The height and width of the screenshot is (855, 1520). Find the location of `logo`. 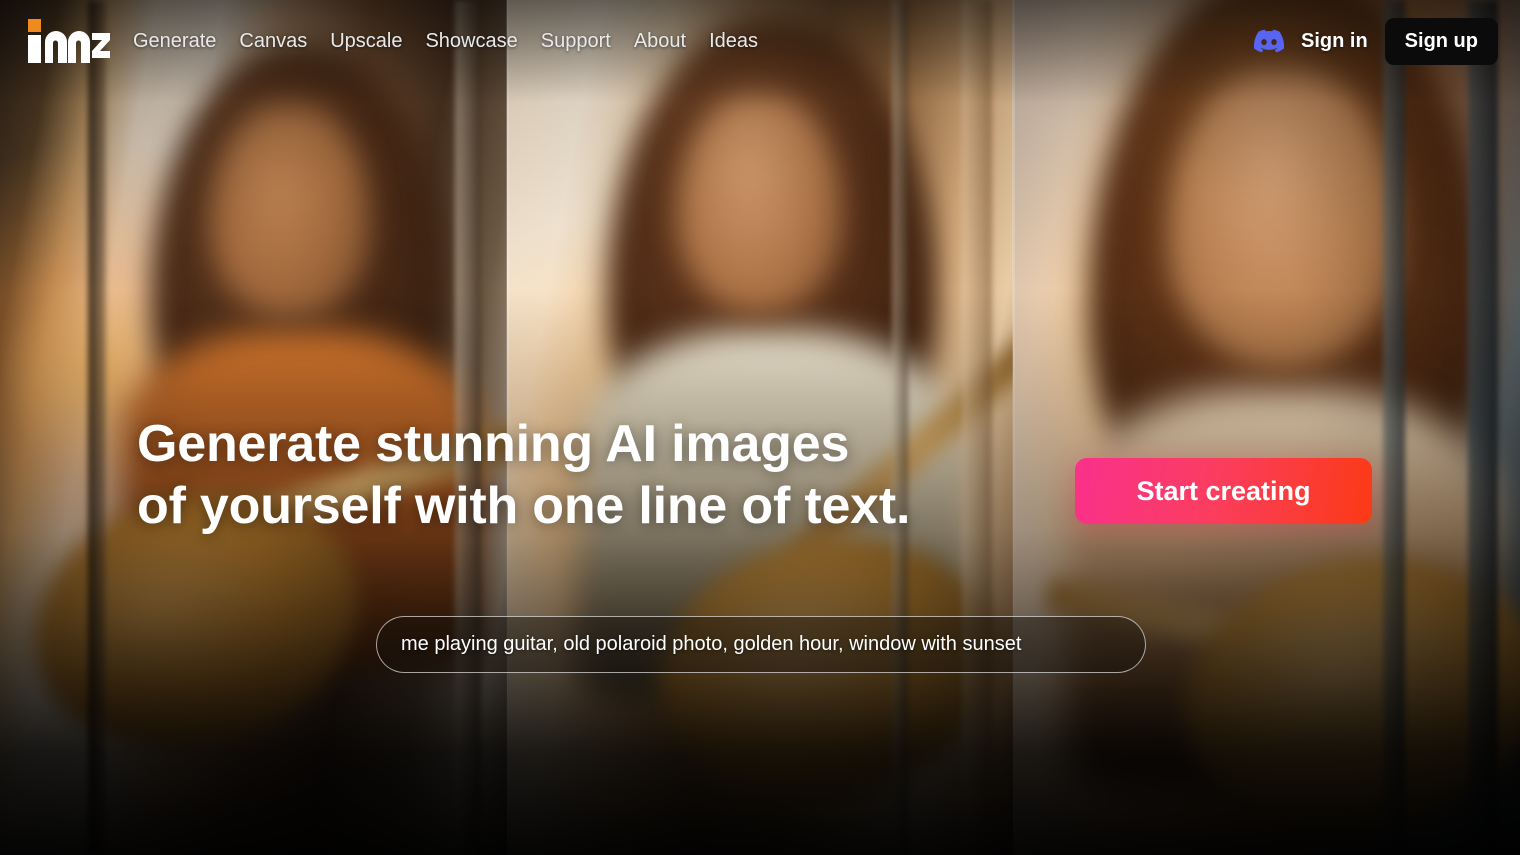

logo is located at coordinates (68, 41).